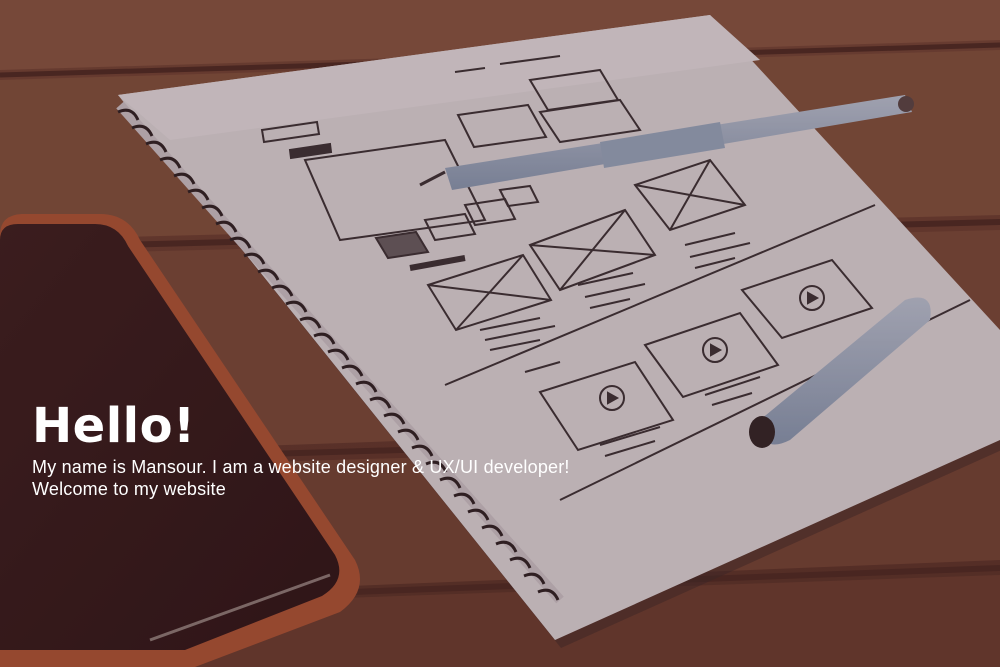  I want to click on hero-welcome-text: Welcome to my website, so click(129, 489).